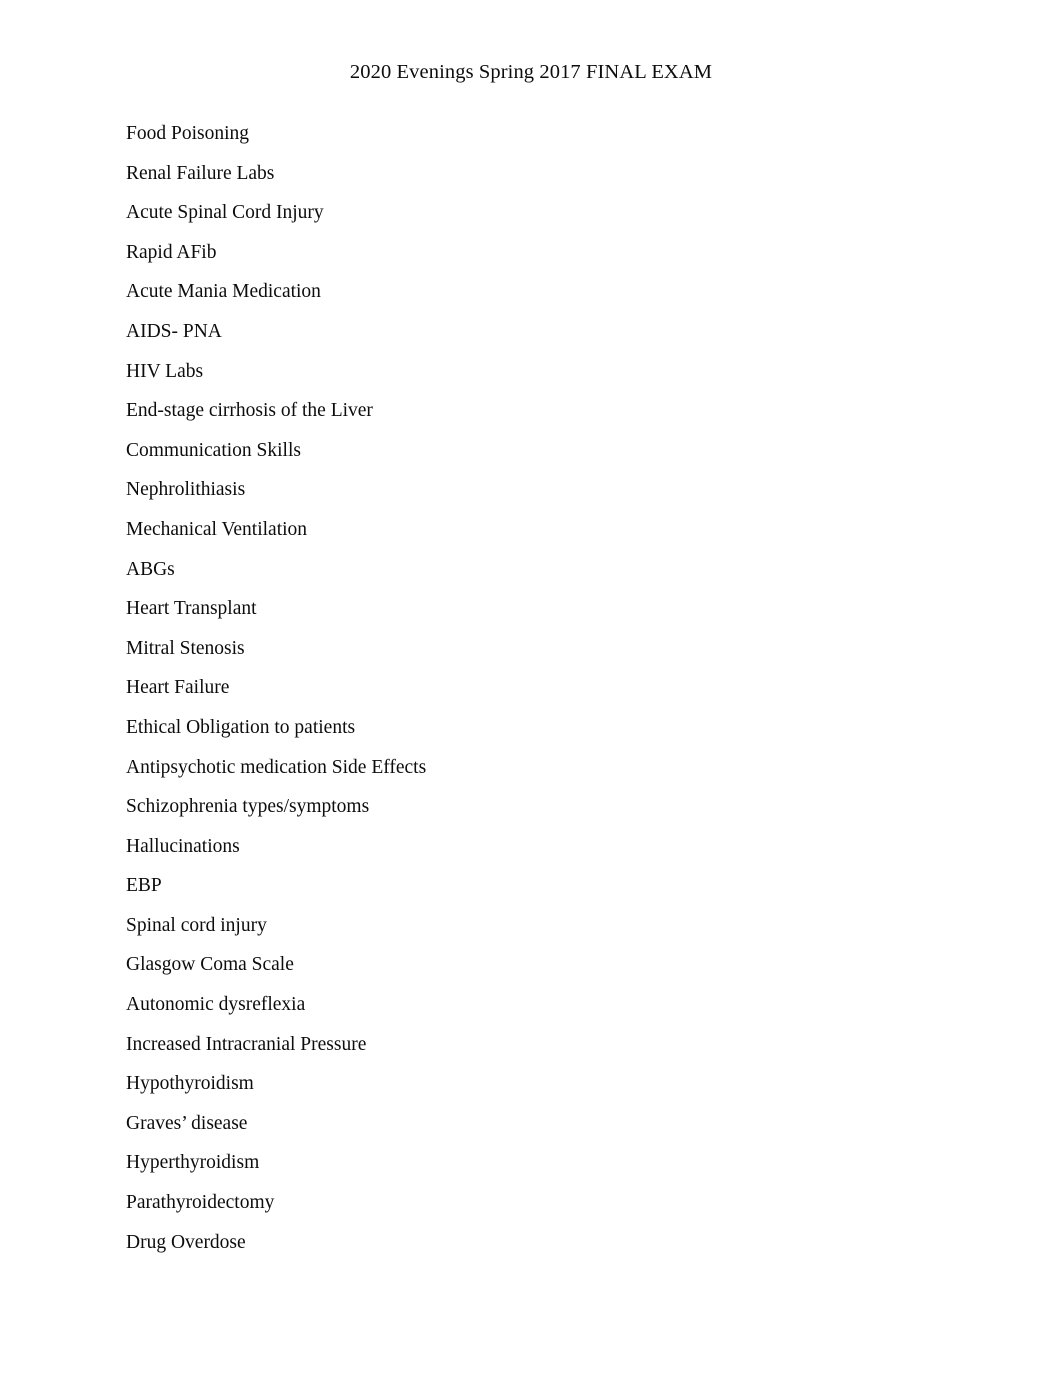 The width and height of the screenshot is (1062, 1377). Describe the element at coordinates (196, 925) in the screenshot. I see `list-item: Spinal cord injury` at that location.